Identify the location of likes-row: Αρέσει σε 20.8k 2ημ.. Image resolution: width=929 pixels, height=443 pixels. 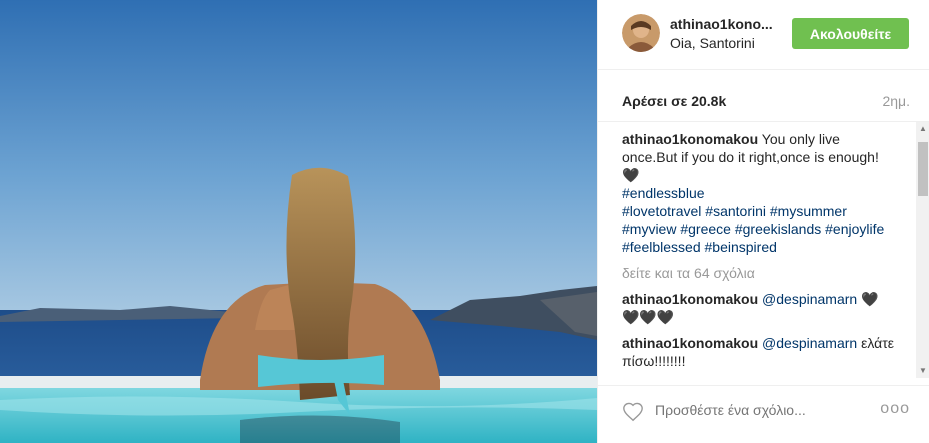
(763, 96).